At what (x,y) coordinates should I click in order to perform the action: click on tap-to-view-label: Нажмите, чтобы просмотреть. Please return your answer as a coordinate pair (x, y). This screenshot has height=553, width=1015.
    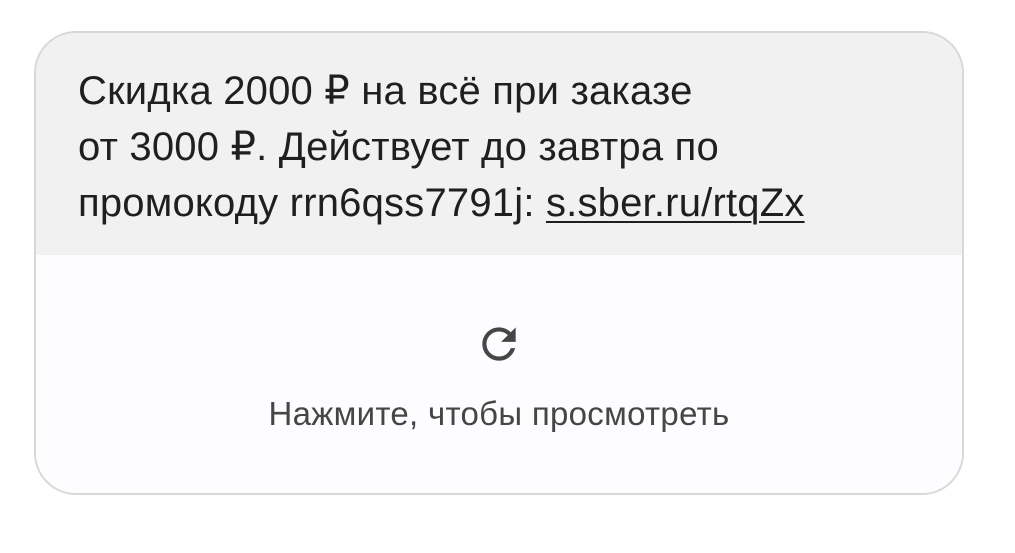
    Looking at the image, I should click on (499, 413).